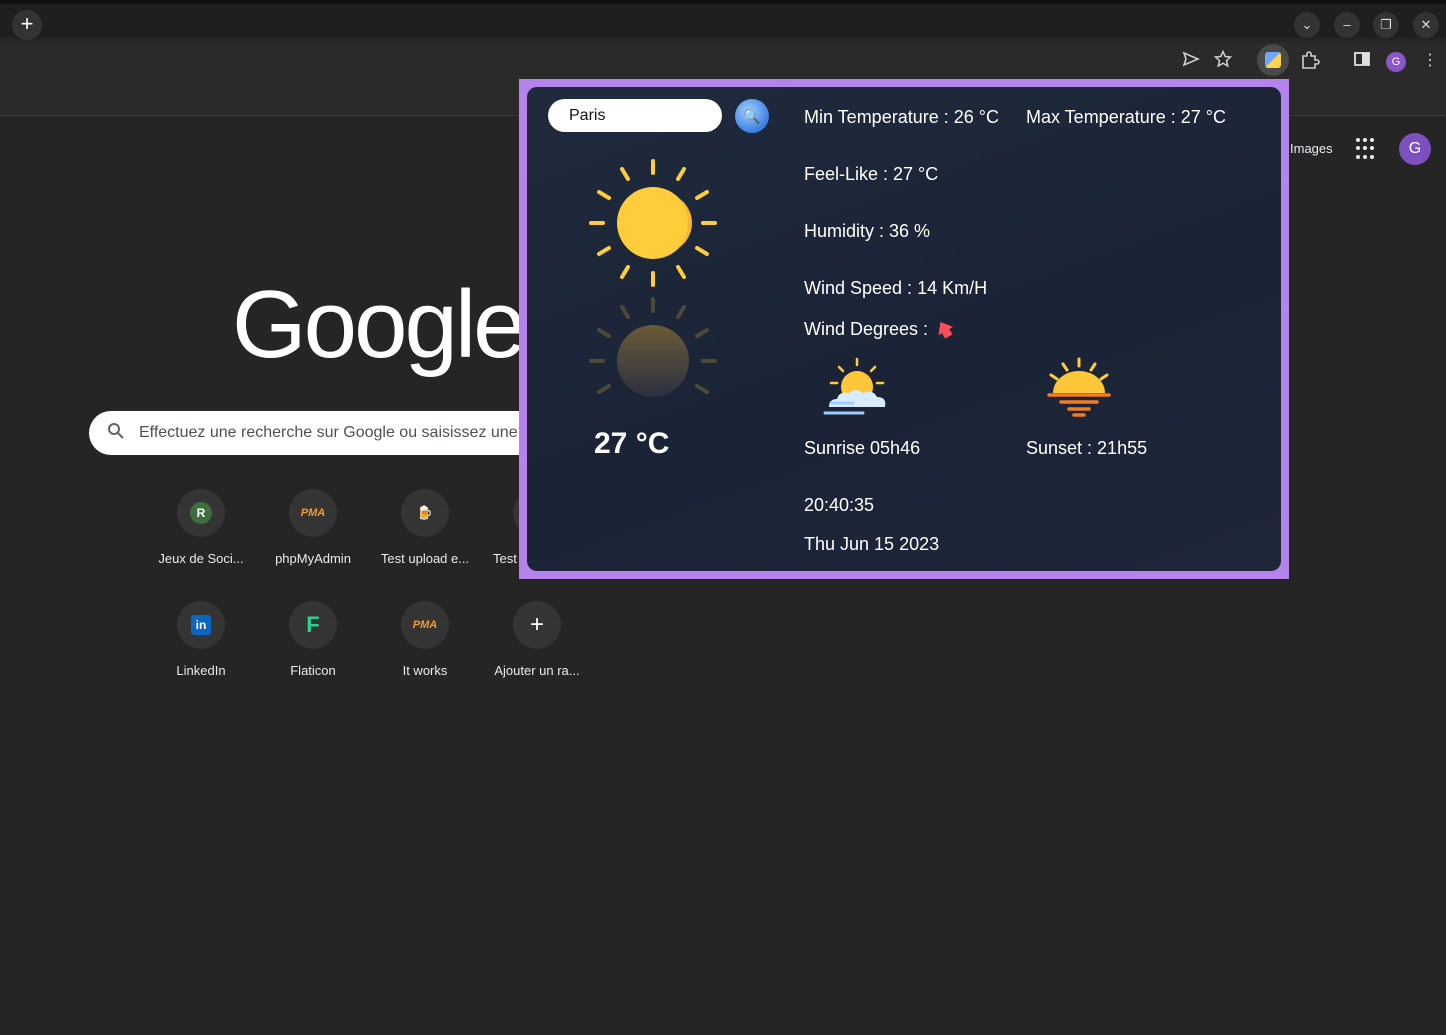 The image size is (1446, 1035). Describe the element at coordinates (1430, 61) in the screenshot. I see `kebab-menu-icon: ⋮` at that location.